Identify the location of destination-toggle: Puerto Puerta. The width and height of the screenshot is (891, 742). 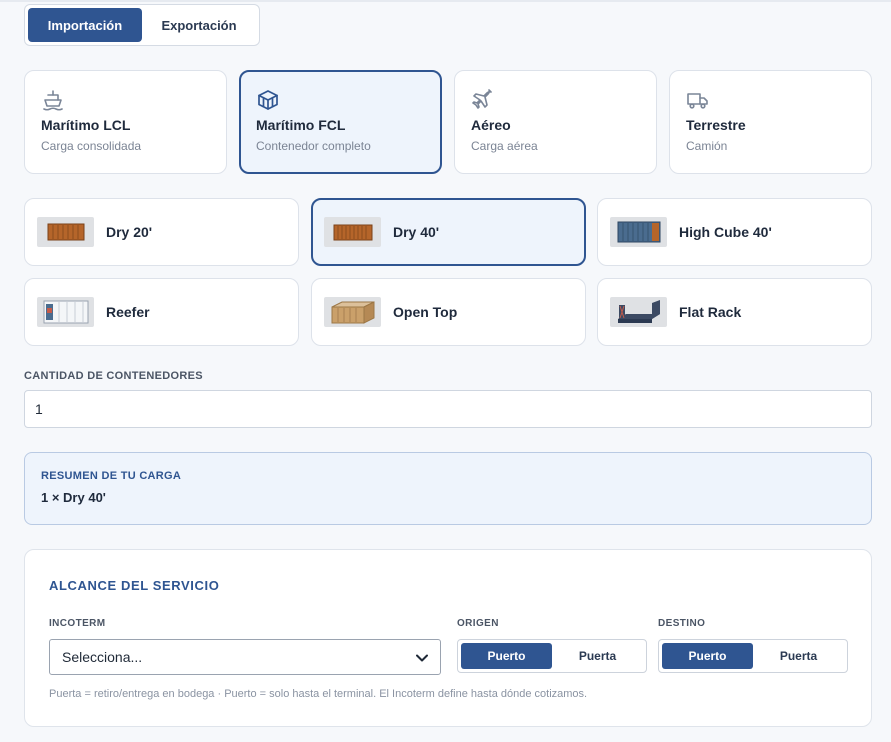
(753, 656).